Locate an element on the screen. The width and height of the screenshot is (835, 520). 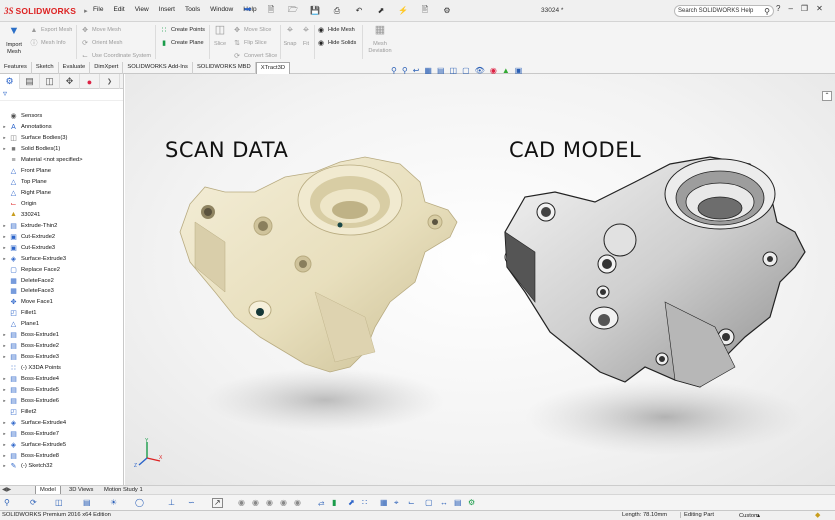
toolbar-gray-1-icon: ◉ is located at coordinates (241, 502).